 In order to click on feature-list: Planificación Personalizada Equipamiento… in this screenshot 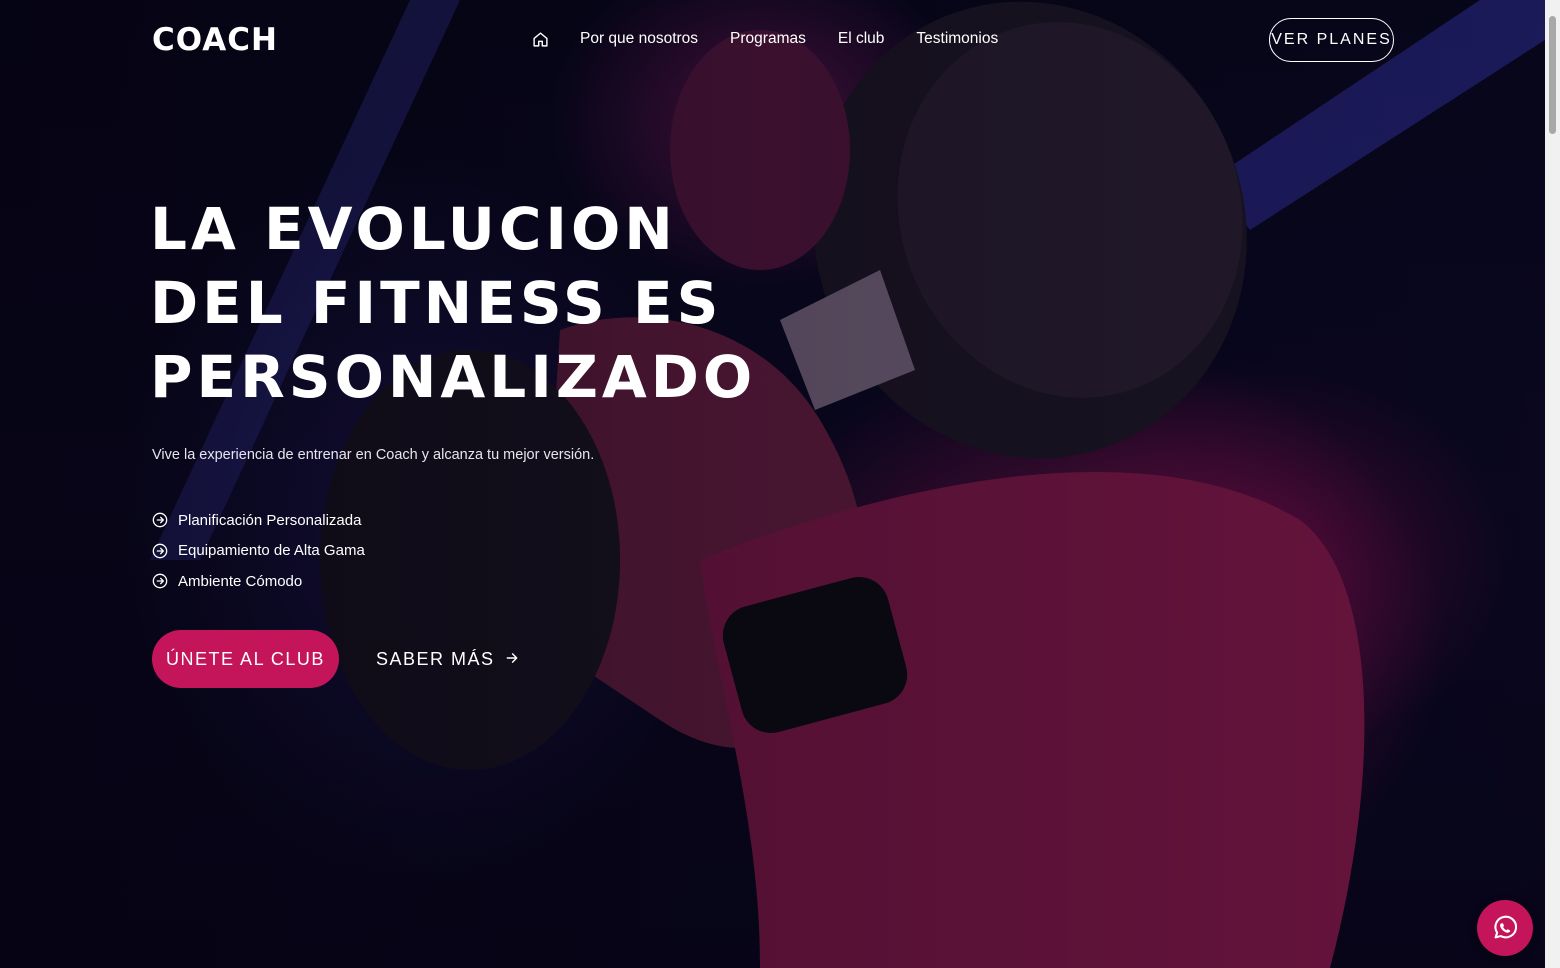, I will do `click(258, 551)`.